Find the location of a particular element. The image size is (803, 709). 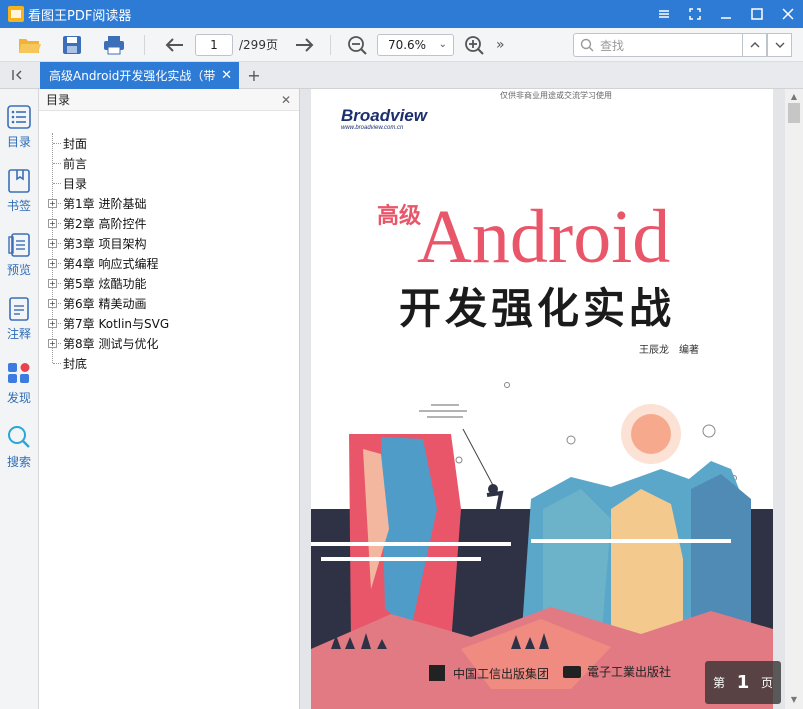

toc-item: 目录 is located at coordinates (75, 183).